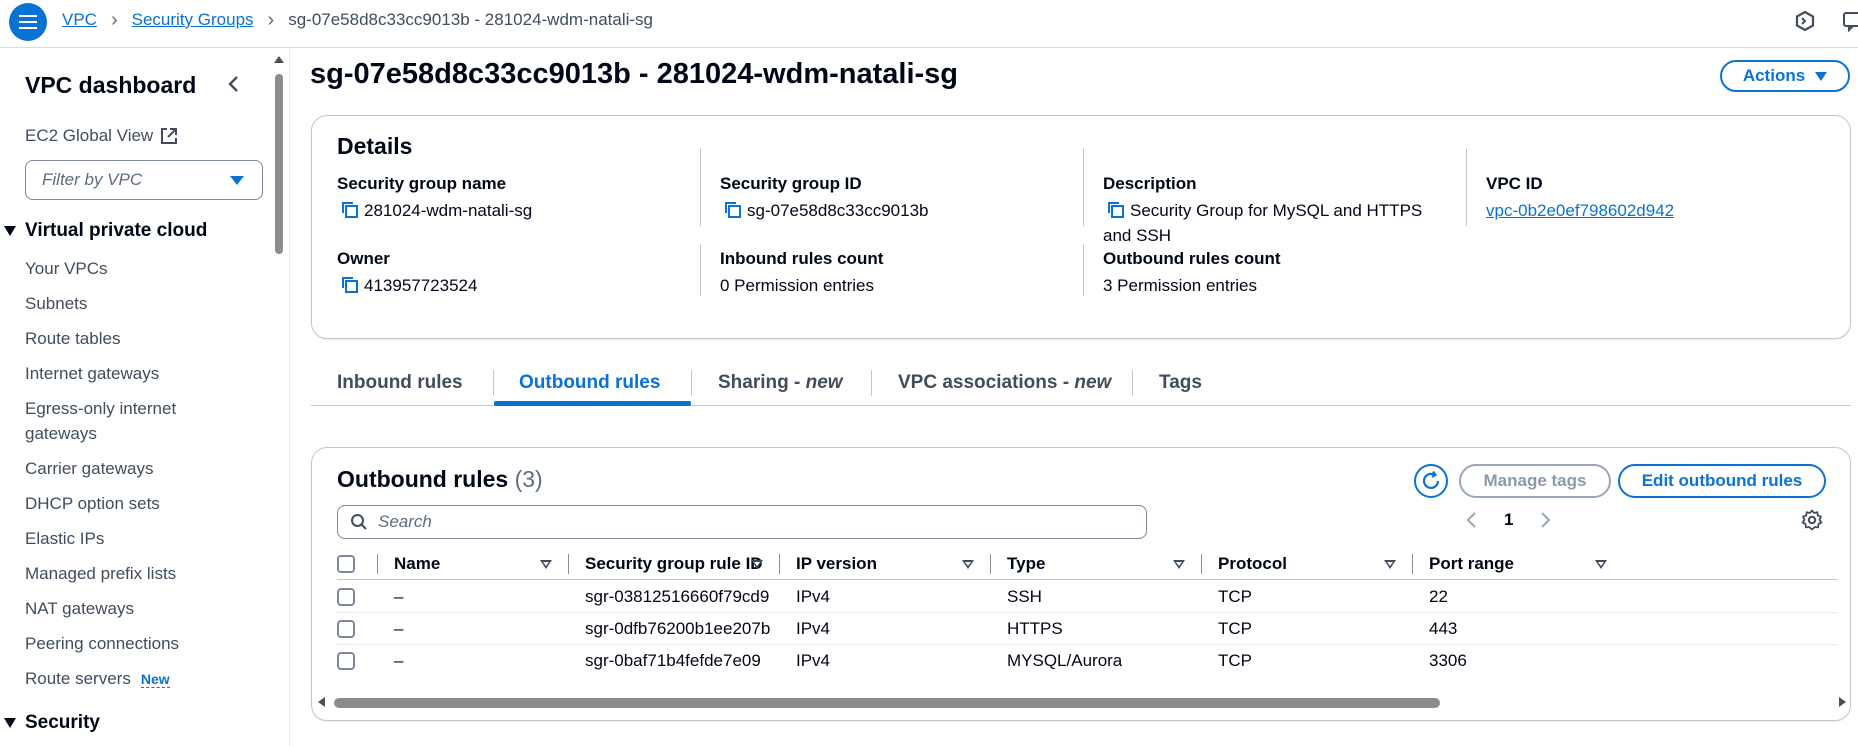  I want to click on sidebar-item-internet-gateways: Internet gateways, so click(120, 373).